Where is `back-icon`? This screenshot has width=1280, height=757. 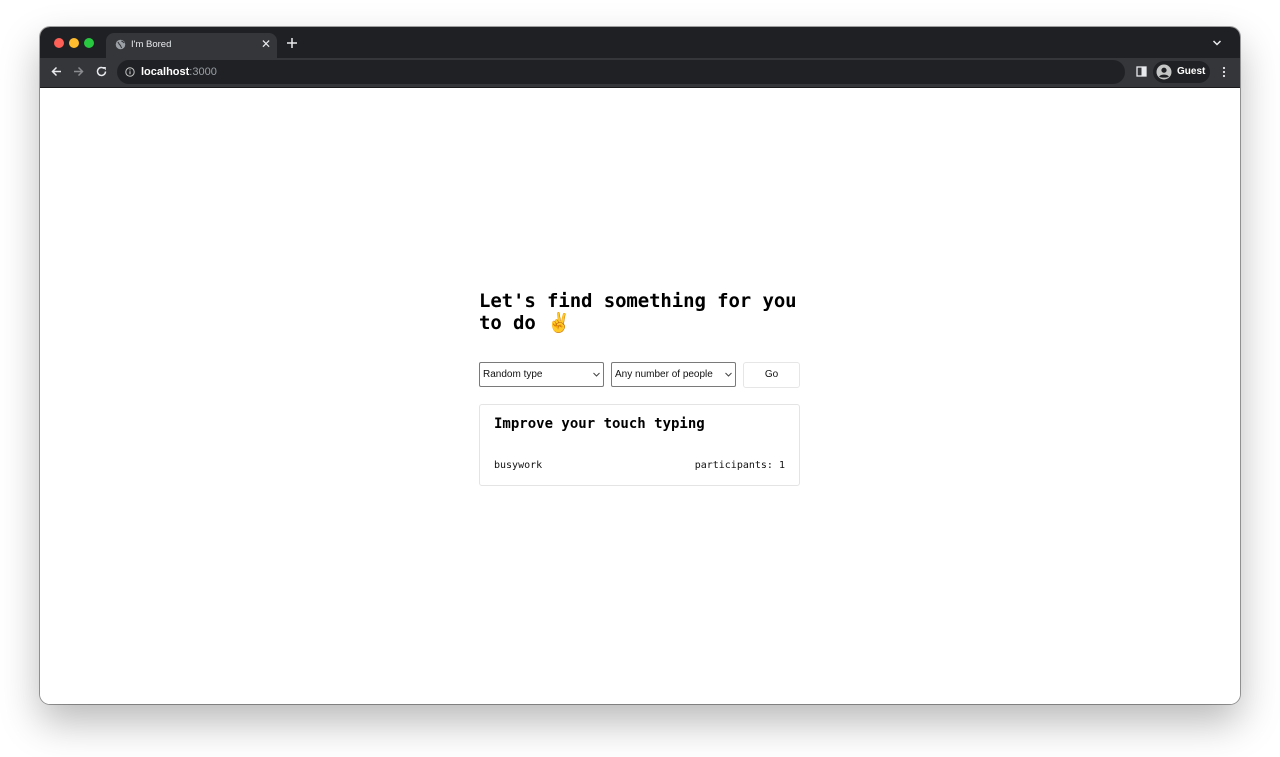
back-icon is located at coordinates (56, 71).